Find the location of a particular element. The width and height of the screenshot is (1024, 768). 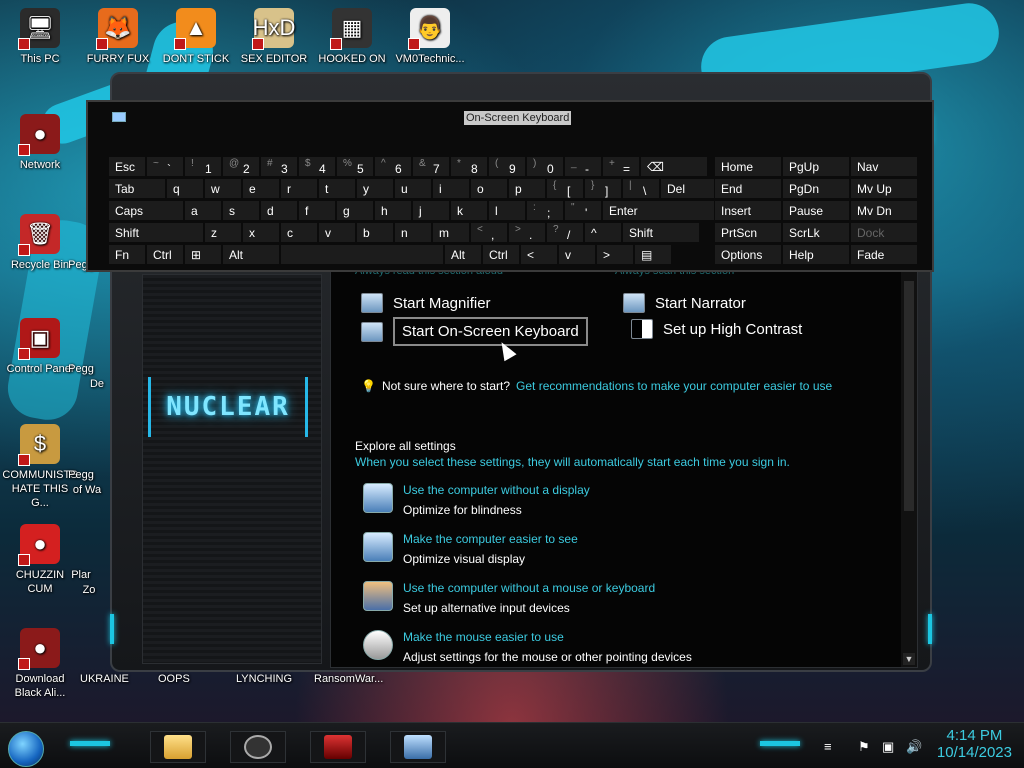

osk-key: < is located at coordinates (539, 254).